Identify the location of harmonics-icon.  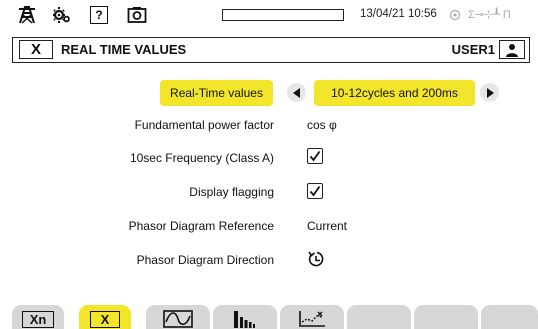
(244, 319).